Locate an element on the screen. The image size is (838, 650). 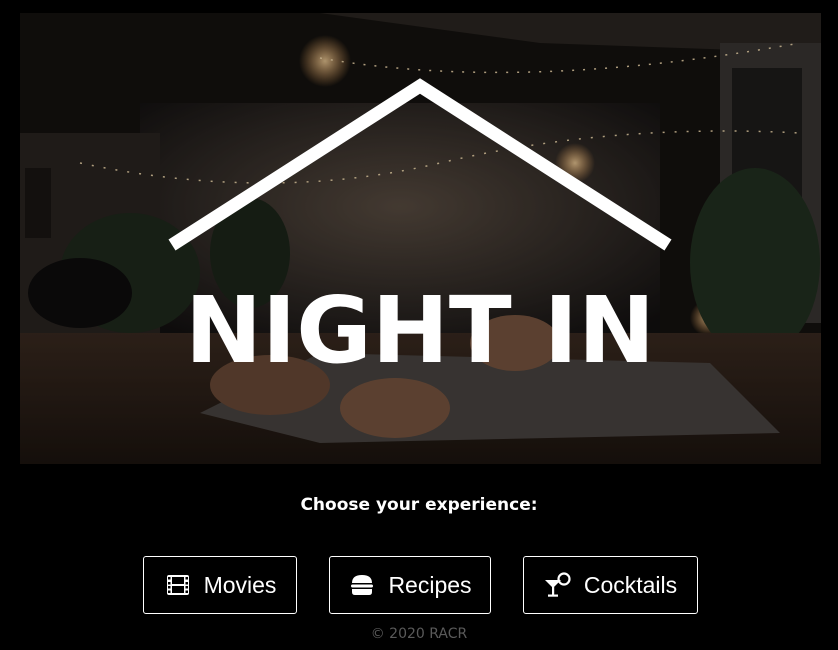
movies-label: Movies is located at coordinates (240, 584).